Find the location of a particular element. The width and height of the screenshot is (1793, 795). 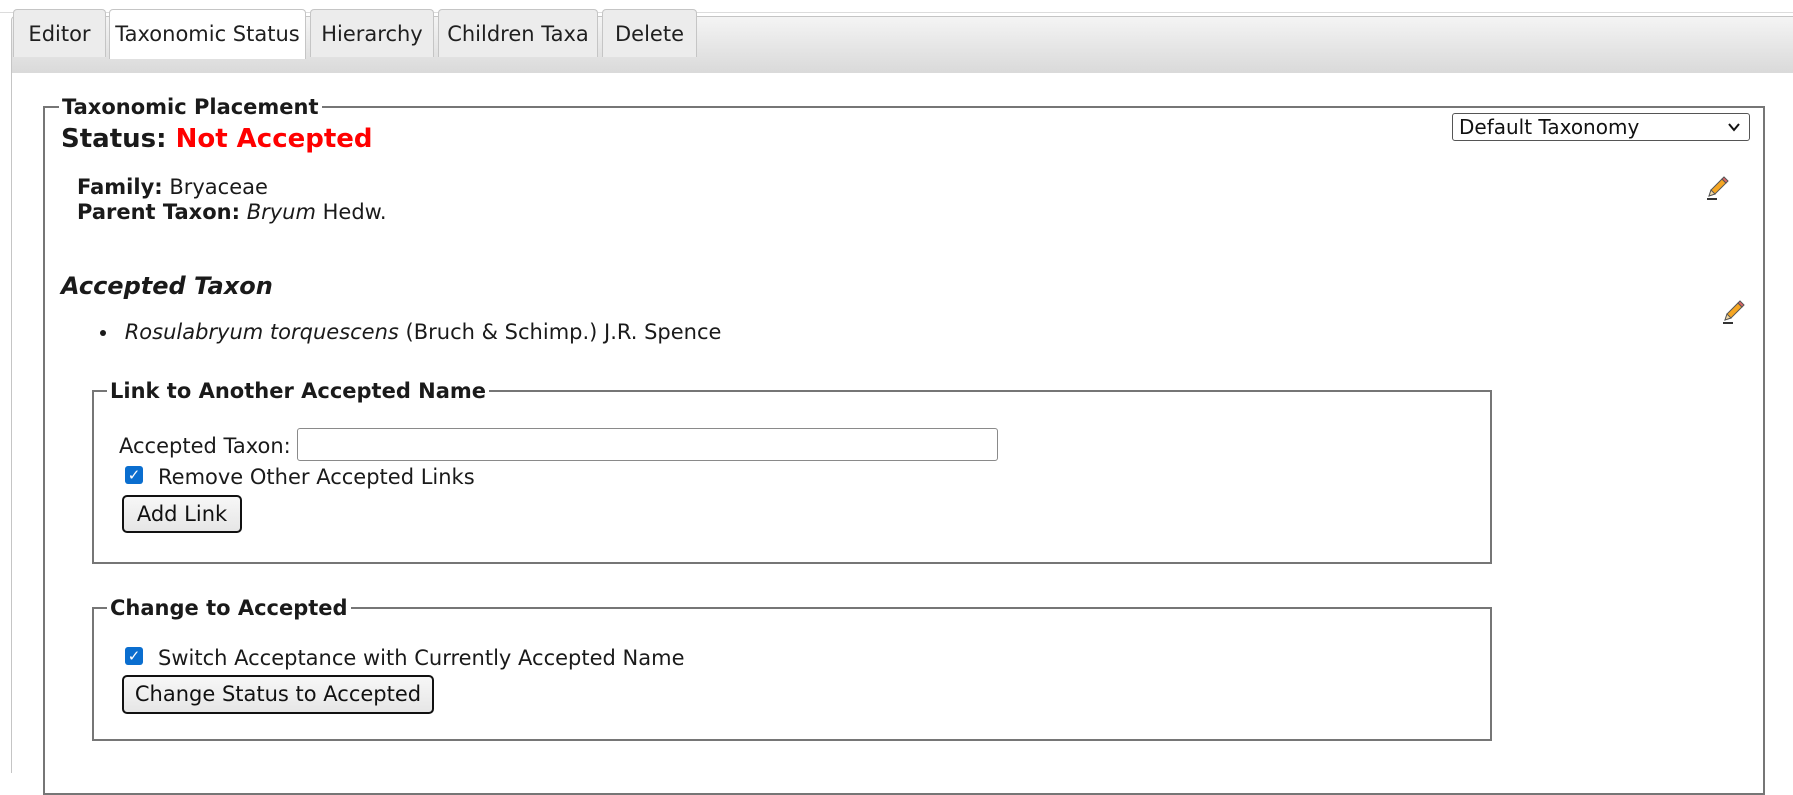

status-value: Not Accepted is located at coordinates (274, 139).